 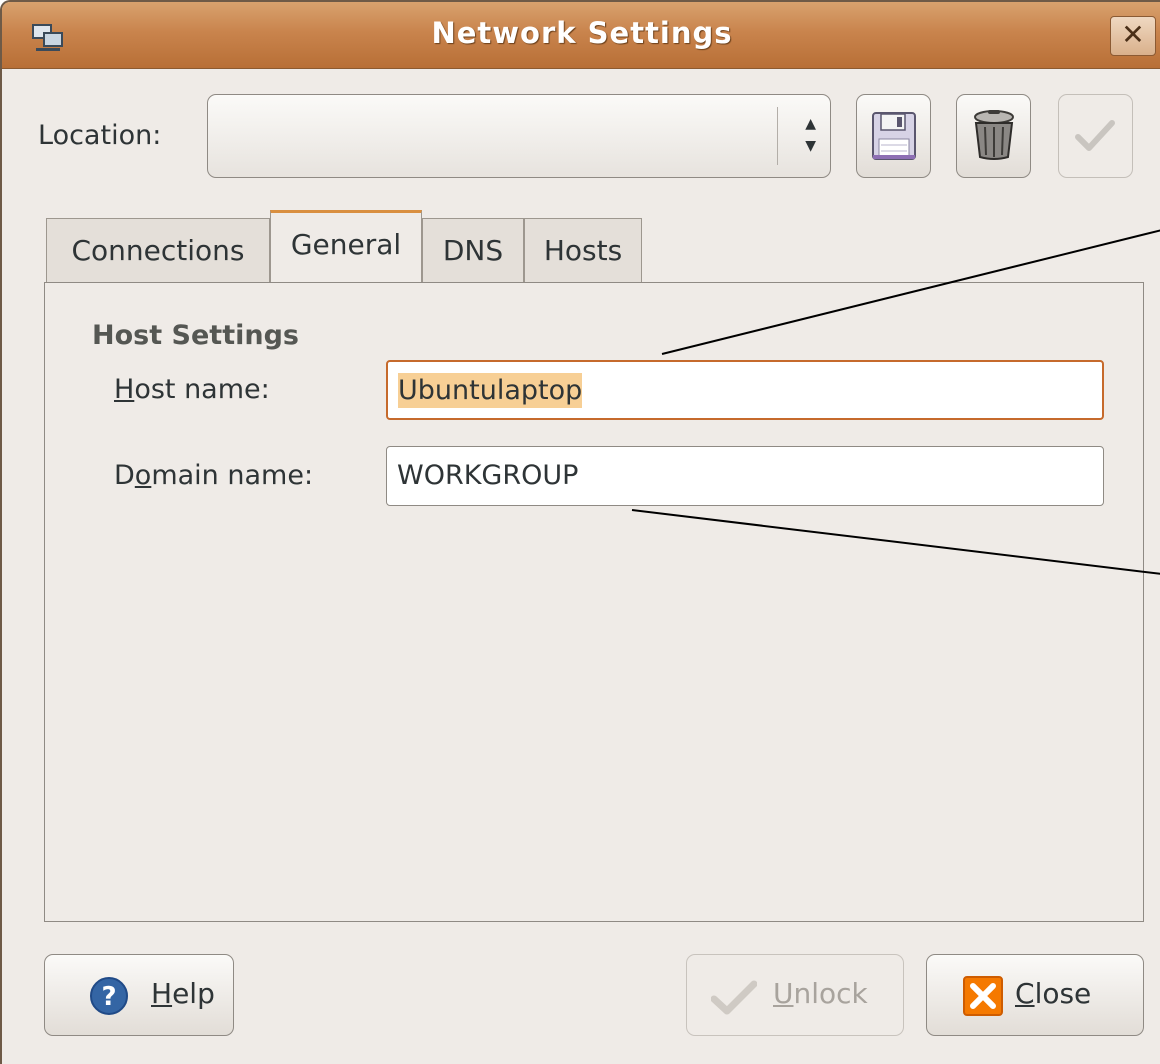 What do you see at coordinates (473, 250) in the screenshot?
I see `tab-dns: DNS` at bounding box center [473, 250].